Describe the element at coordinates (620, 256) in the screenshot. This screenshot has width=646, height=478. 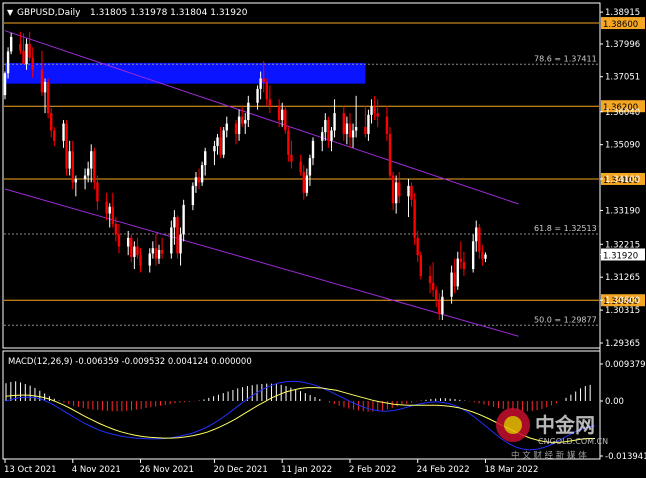
I see `current-price-label: 1.31920` at that location.